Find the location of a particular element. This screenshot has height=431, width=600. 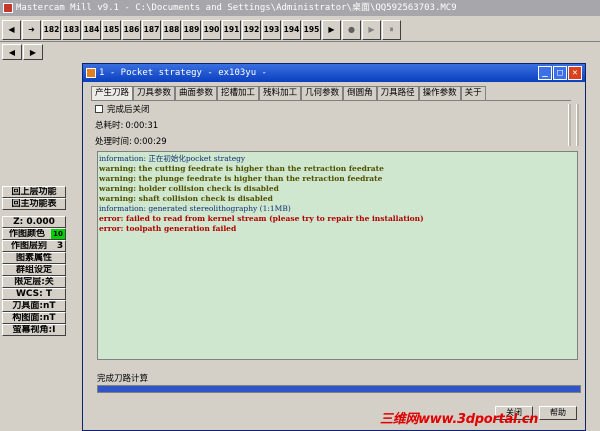

limit-layer-button: 限定层:关 is located at coordinates (34, 282).